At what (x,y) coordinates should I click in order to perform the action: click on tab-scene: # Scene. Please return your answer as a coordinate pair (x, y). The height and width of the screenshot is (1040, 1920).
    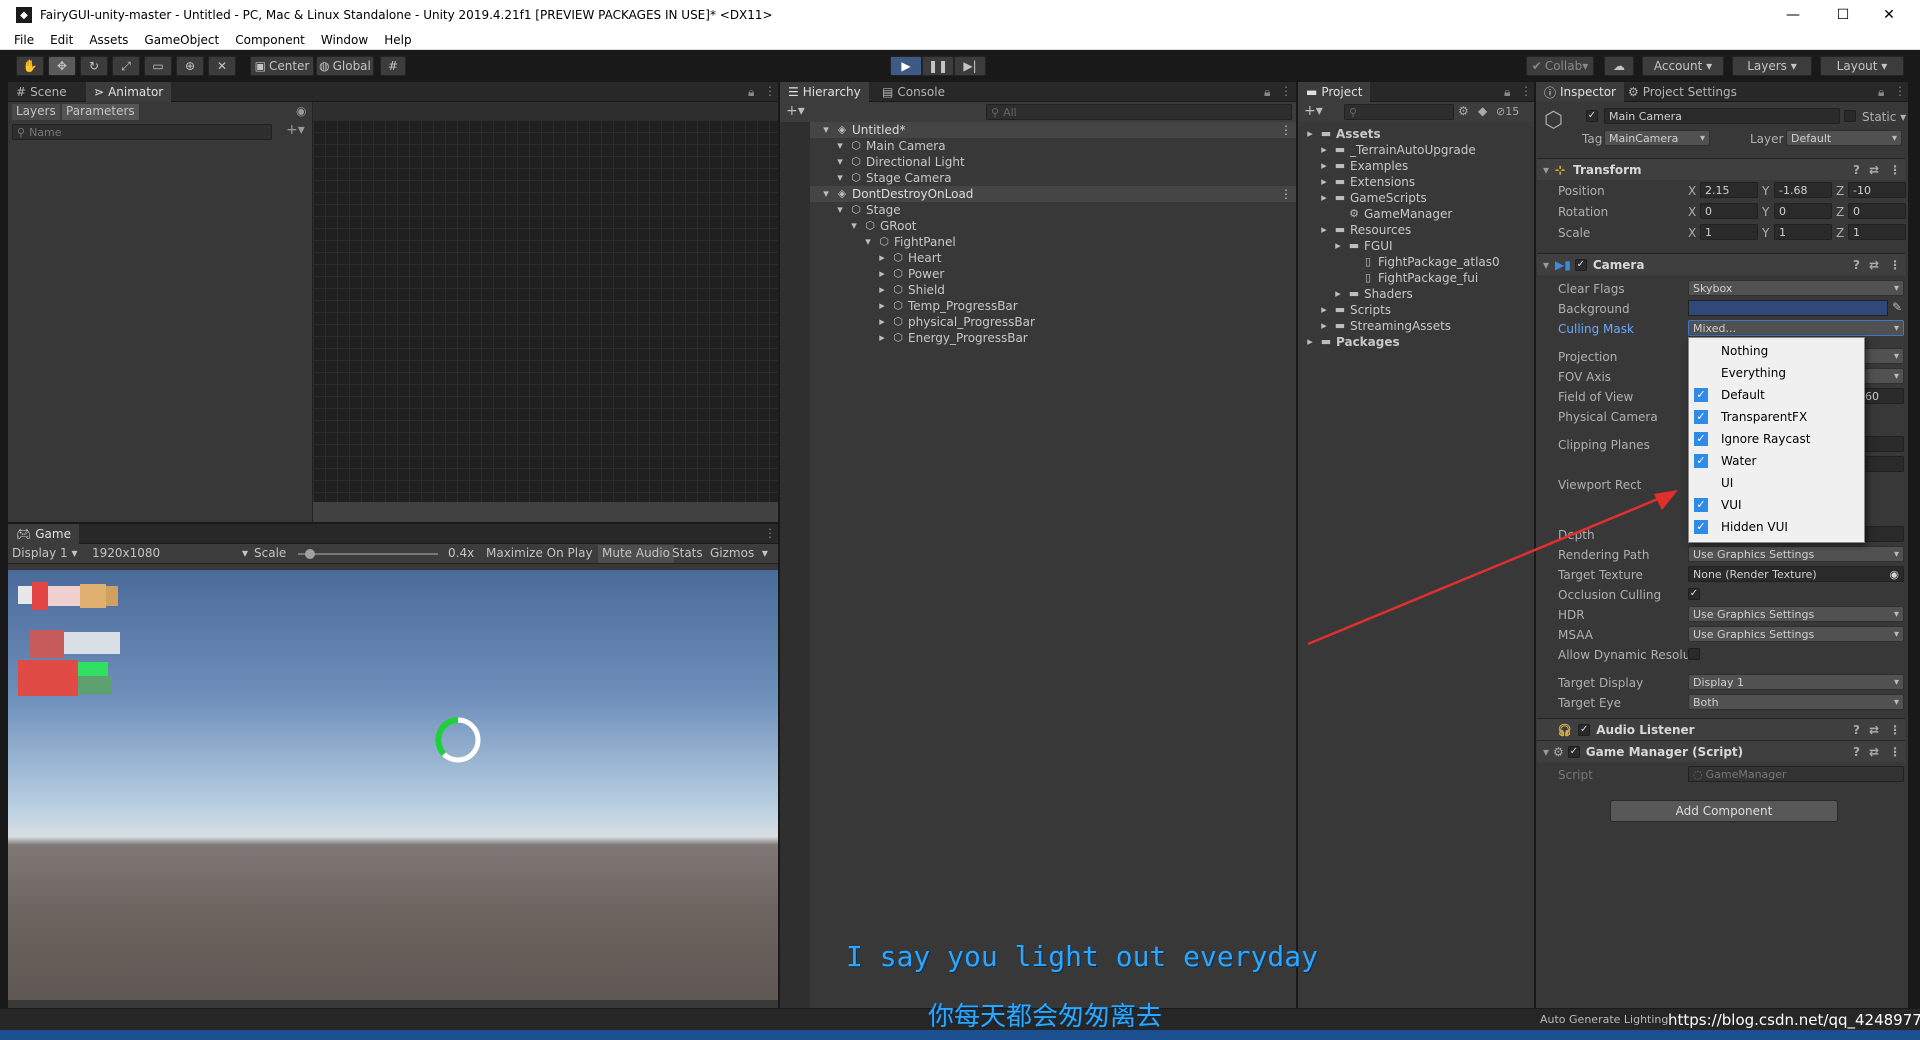
    Looking at the image, I should click on (41, 92).